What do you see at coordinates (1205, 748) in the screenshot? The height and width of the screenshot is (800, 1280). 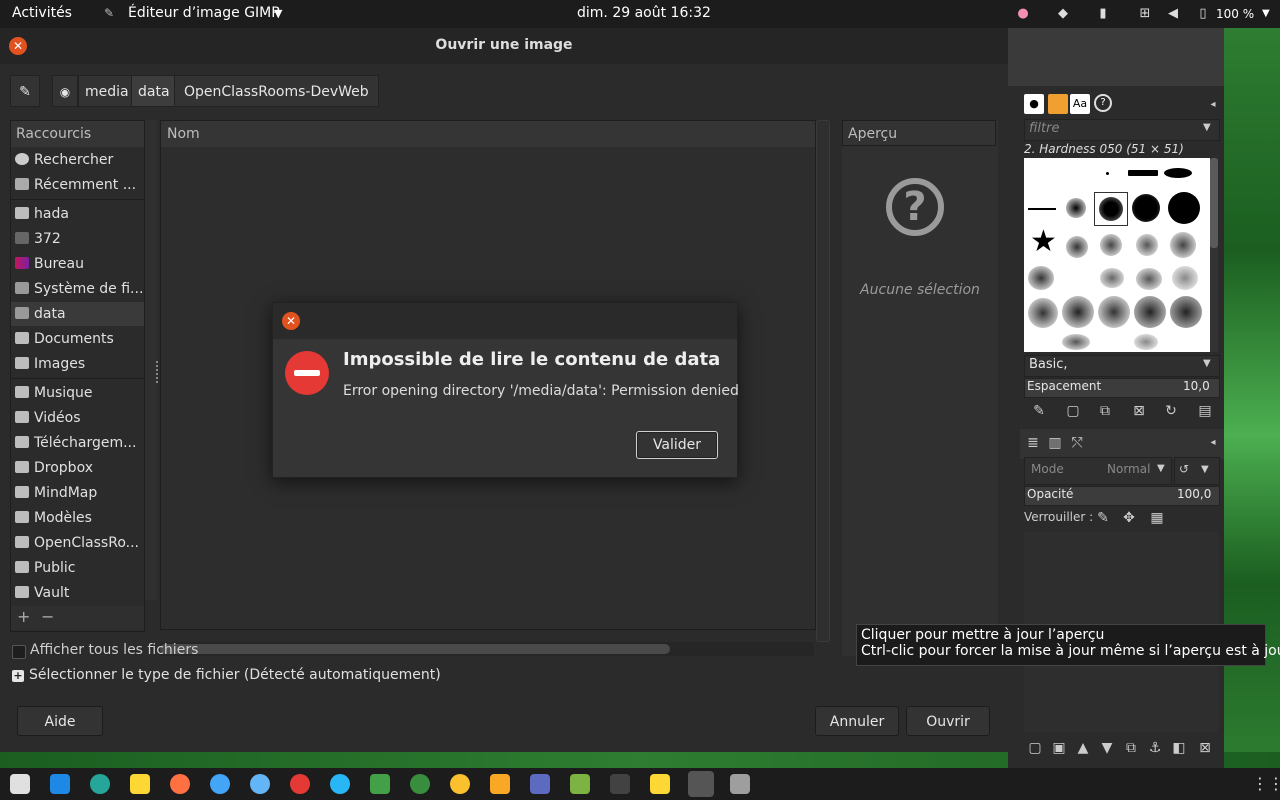 I see `delete-layer-icon: ⊠` at bounding box center [1205, 748].